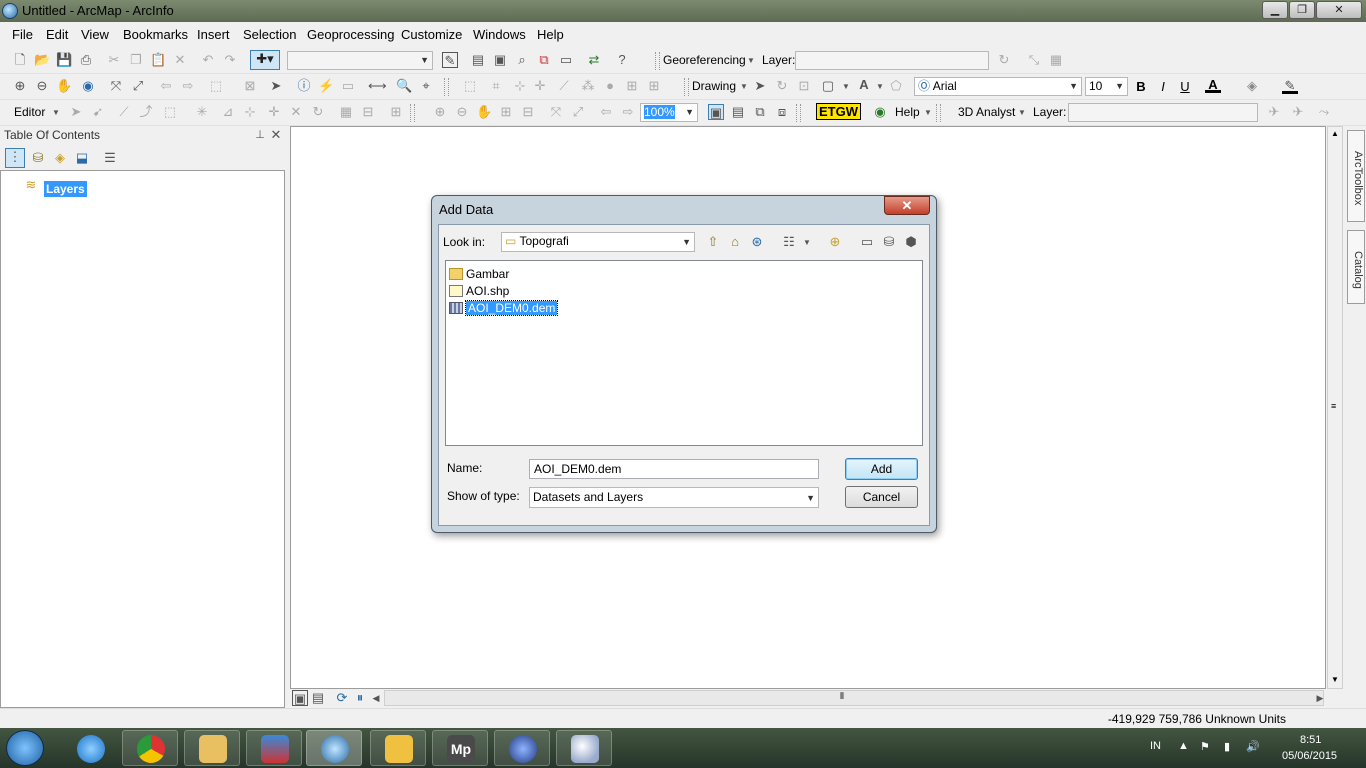 This screenshot has height=768, width=1366. I want to click on menu-bookmarks: Bookmarks, so click(155, 34).